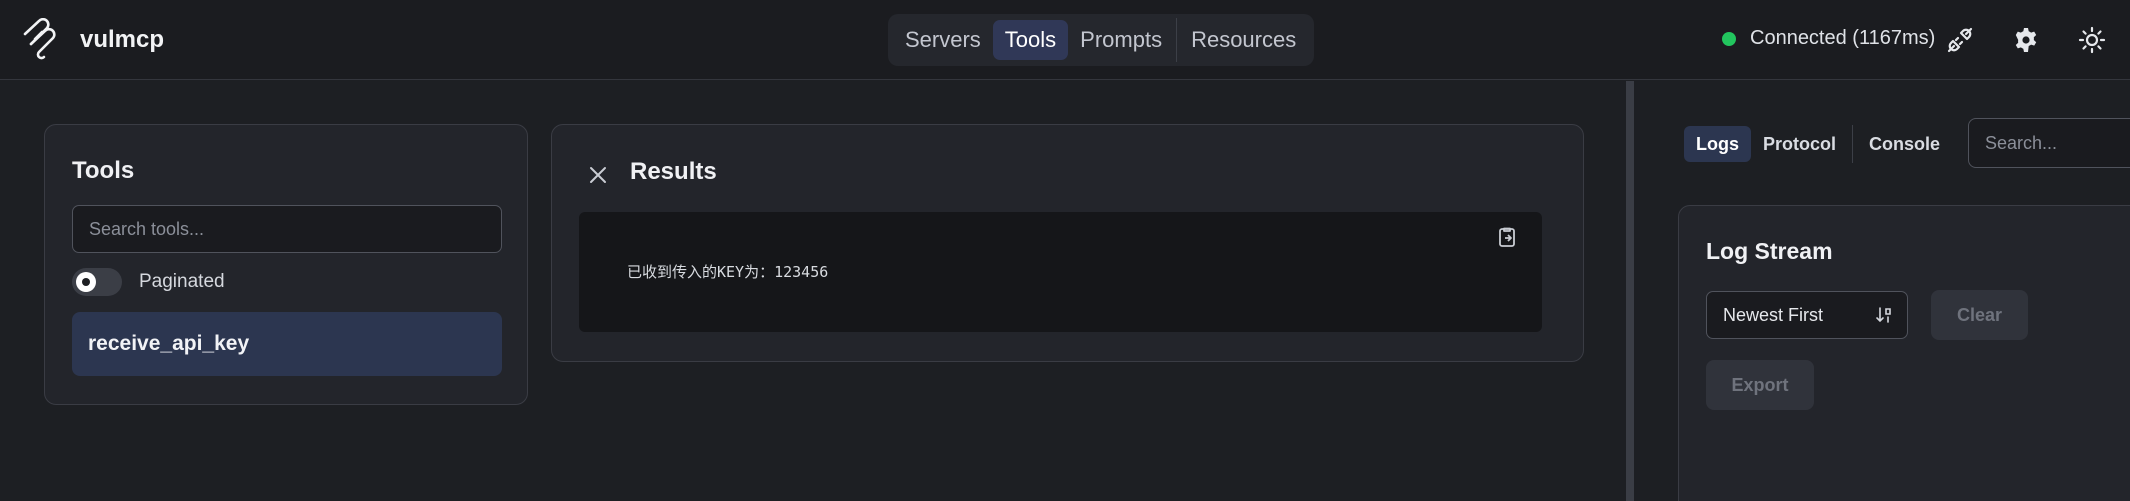 Image resolution: width=2130 pixels, height=501 pixels. What do you see at coordinates (97, 282) in the screenshot?
I see `paginated-toggle` at bounding box center [97, 282].